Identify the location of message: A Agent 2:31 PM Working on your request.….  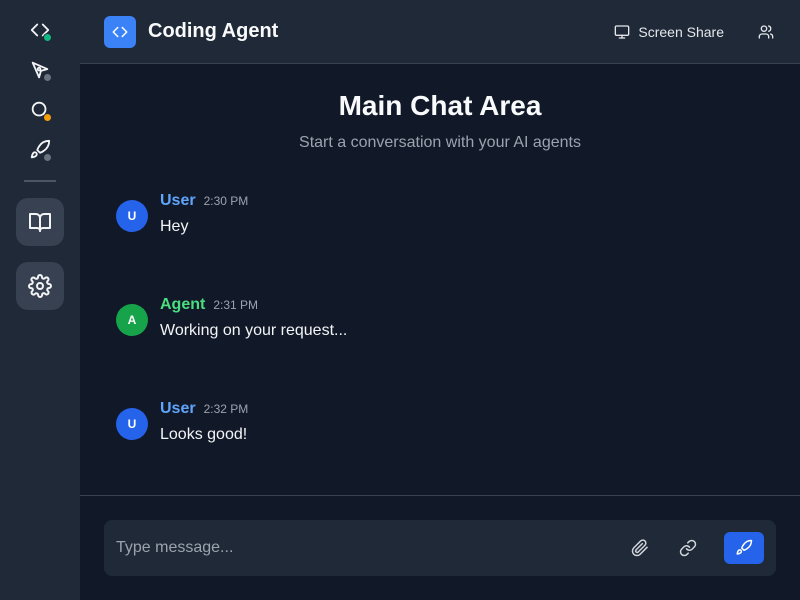
(440, 318).